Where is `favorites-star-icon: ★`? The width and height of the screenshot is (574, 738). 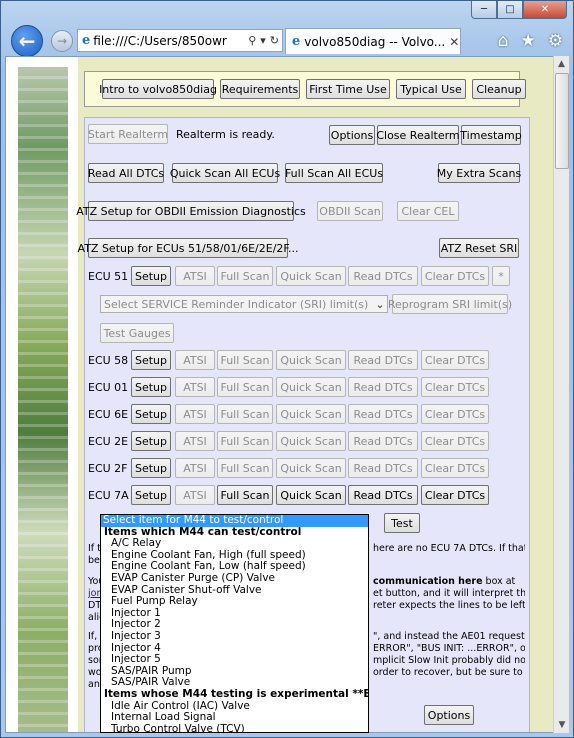
favorites-star-icon: ★ is located at coordinates (528, 41).